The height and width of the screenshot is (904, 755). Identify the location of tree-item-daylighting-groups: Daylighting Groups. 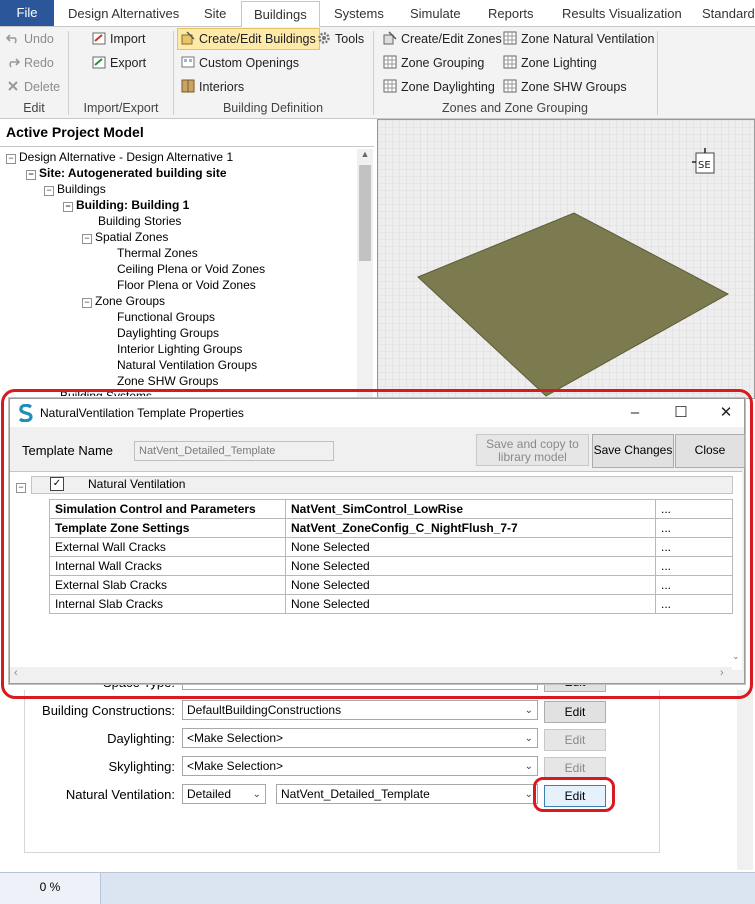
(168, 333).